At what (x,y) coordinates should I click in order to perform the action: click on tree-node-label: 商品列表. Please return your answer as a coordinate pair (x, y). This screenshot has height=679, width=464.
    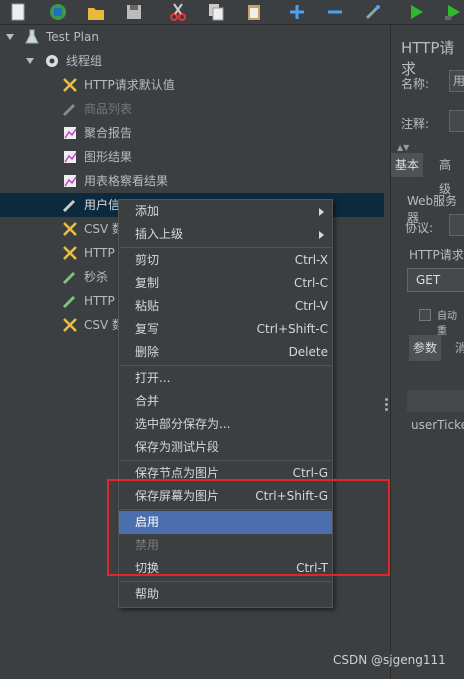
    Looking at the image, I should click on (108, 109).